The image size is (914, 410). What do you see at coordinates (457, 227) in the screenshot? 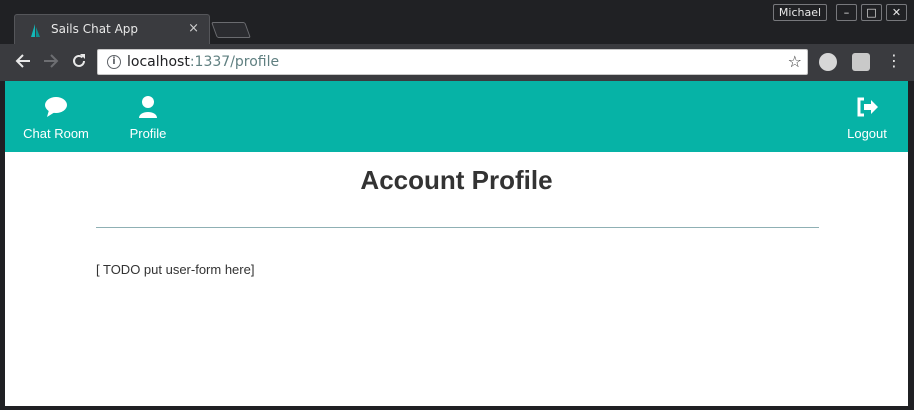
I see `divider` at bounding box center [457, 227].